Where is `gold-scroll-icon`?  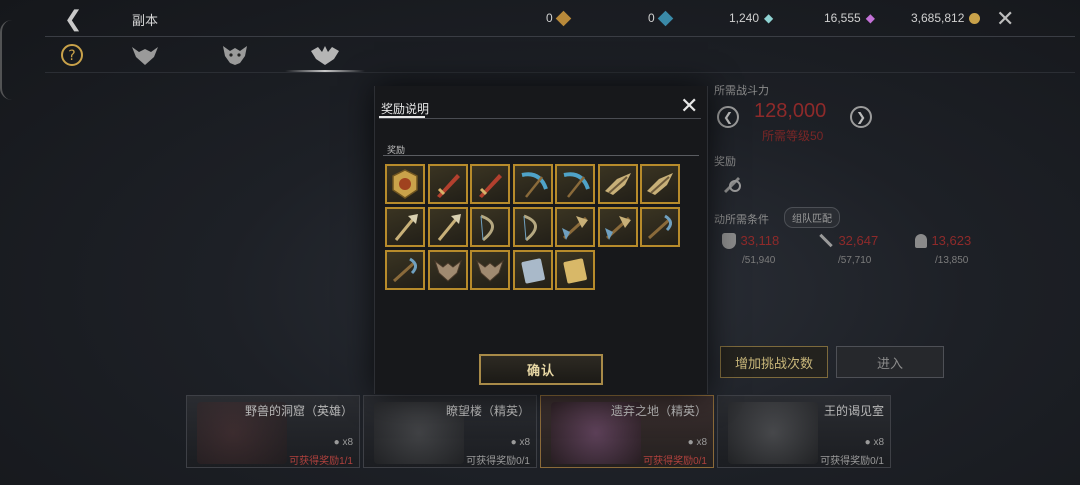
gold-scroll-icon is located at coordinates (575, 271).